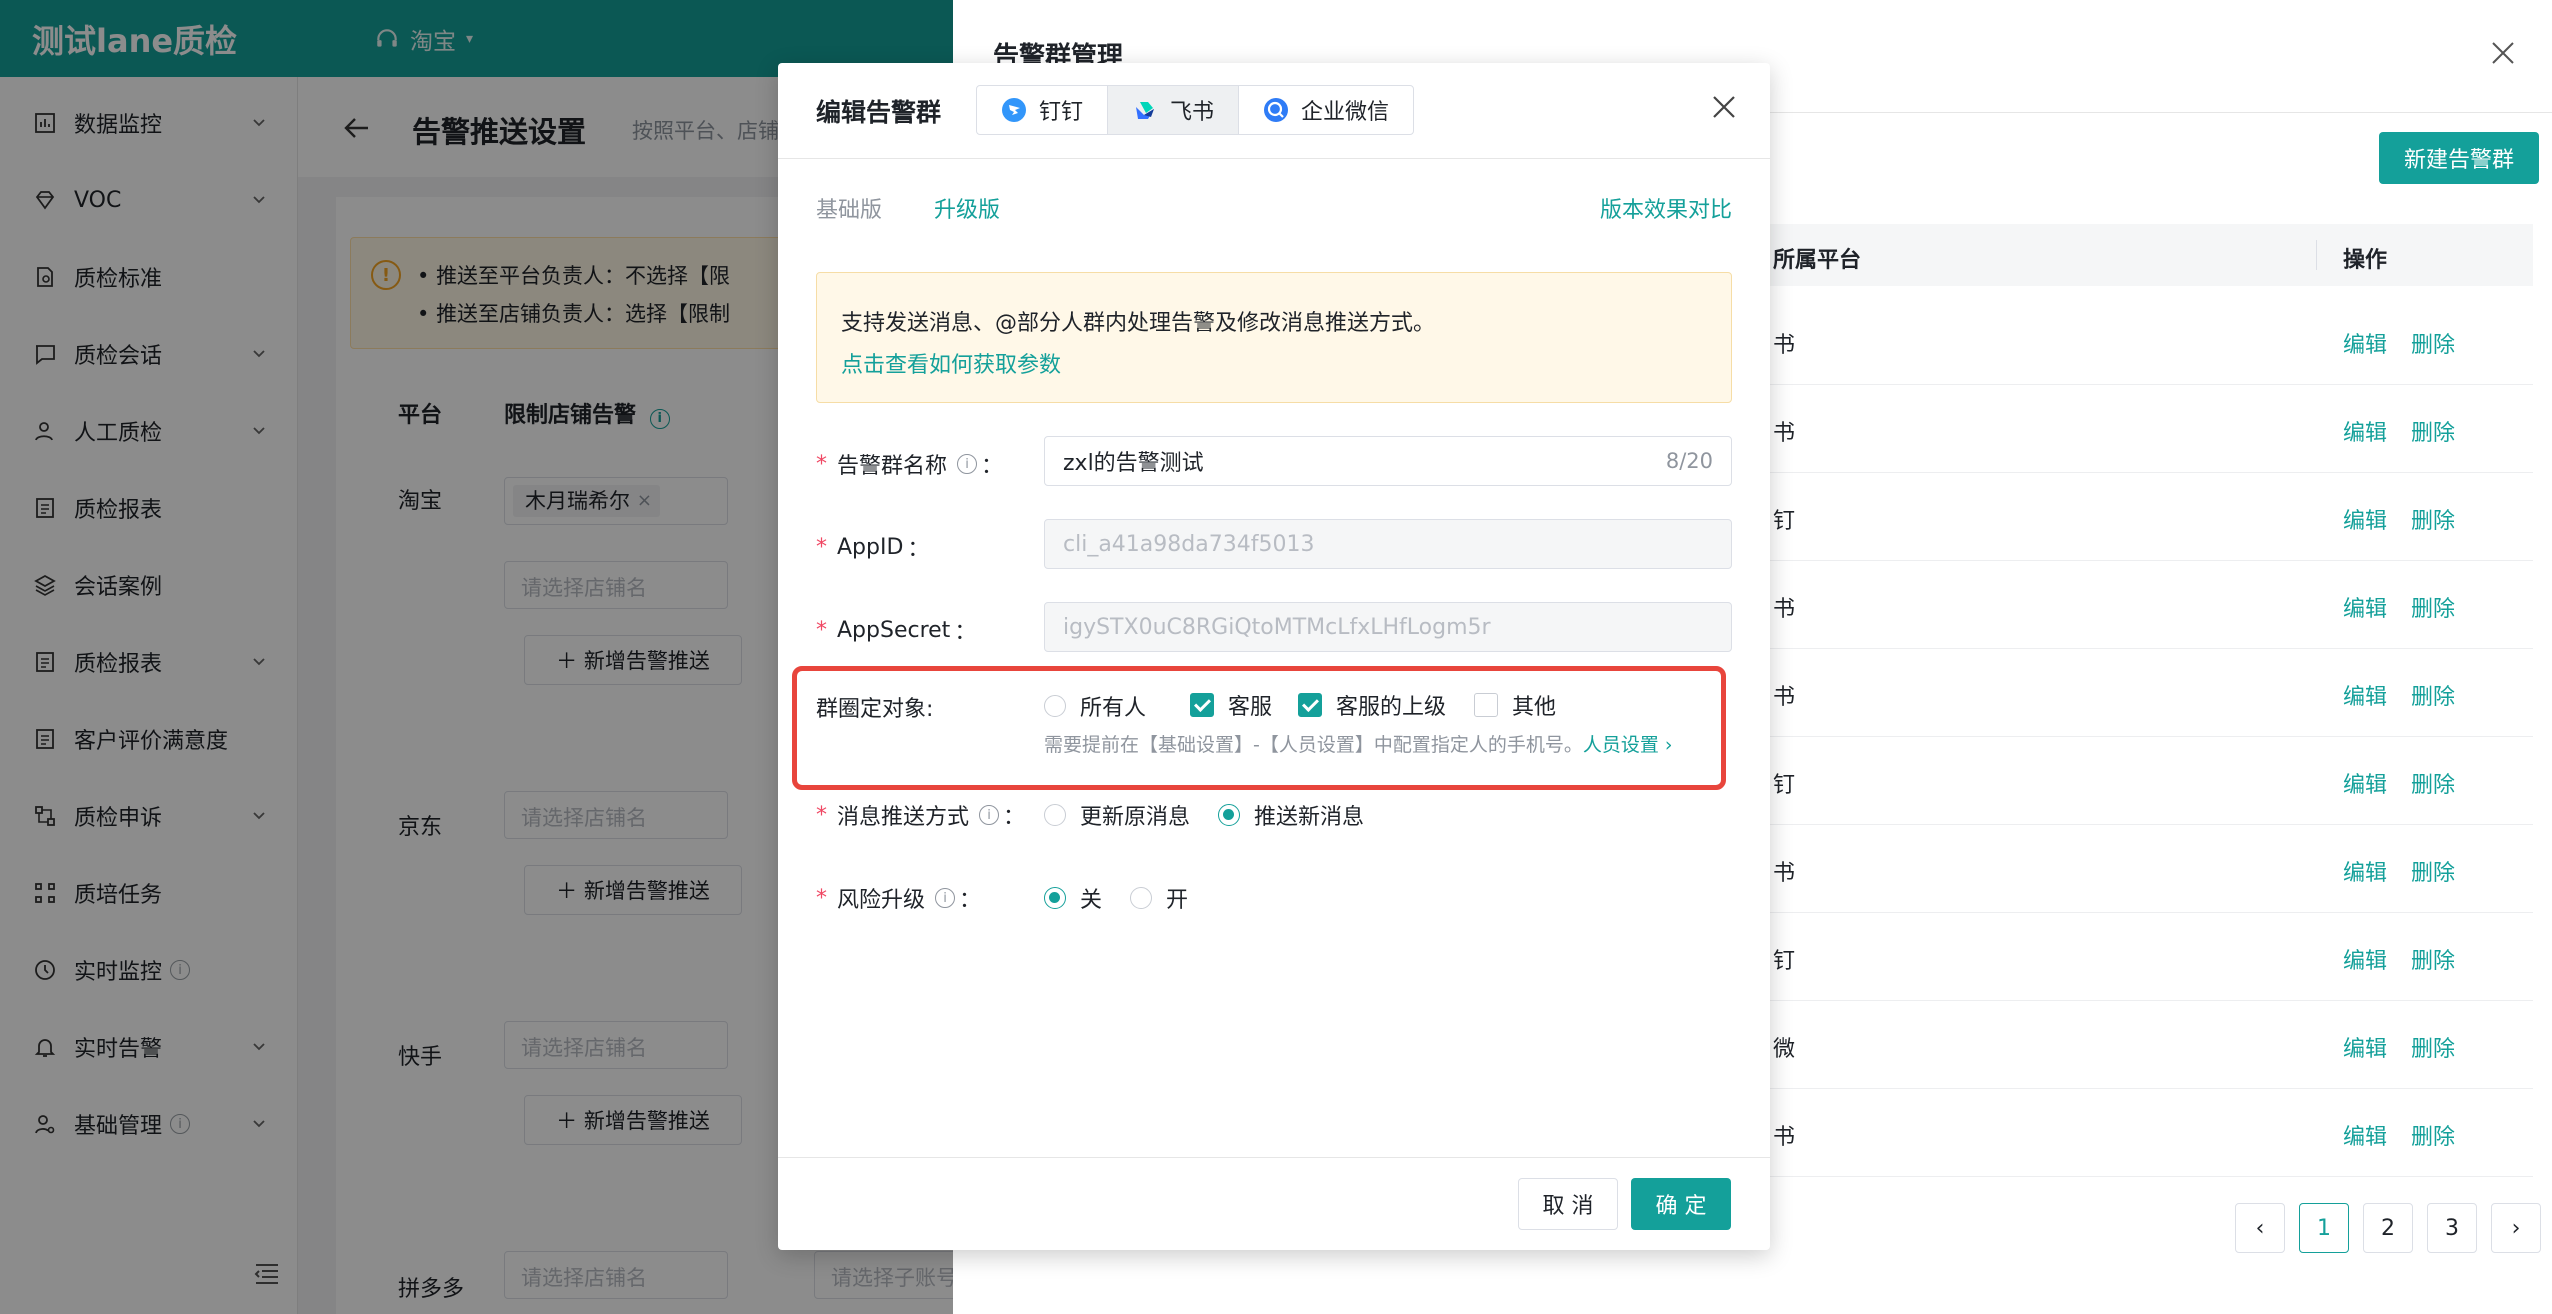 The image size is (2552, 1314). What do you see at coordinates (921, 816) in the screenshot?
I see `field-label-push-mode: * 消息推送方式 i：` at bounding box center [921, 816].